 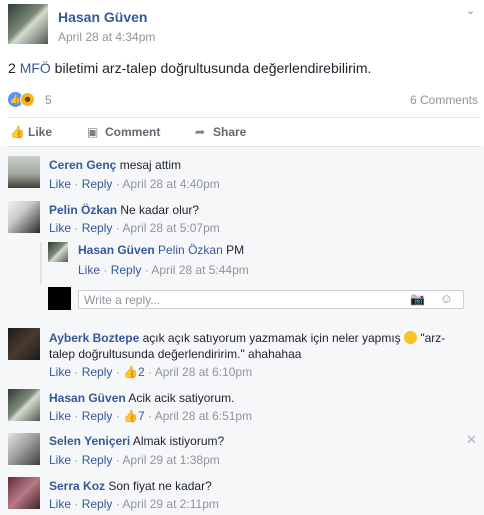 I want to click on like-button-label: Like, so click(x=40, y=132).